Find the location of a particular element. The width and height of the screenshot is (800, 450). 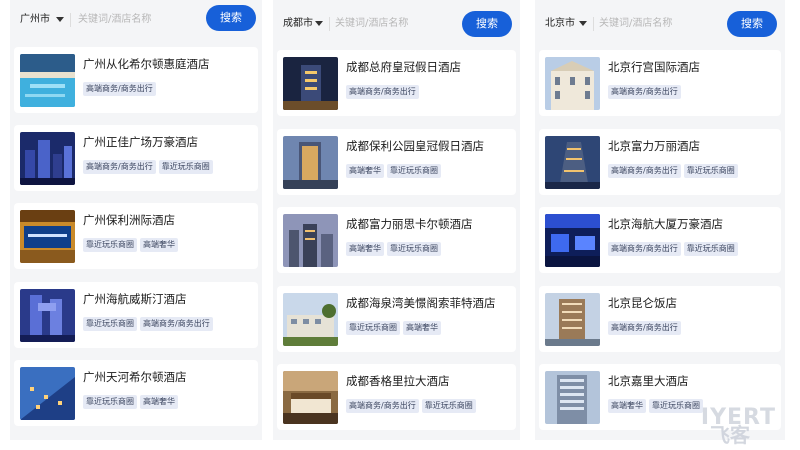

tower-blue-icon is located at coordinates (572, 162).